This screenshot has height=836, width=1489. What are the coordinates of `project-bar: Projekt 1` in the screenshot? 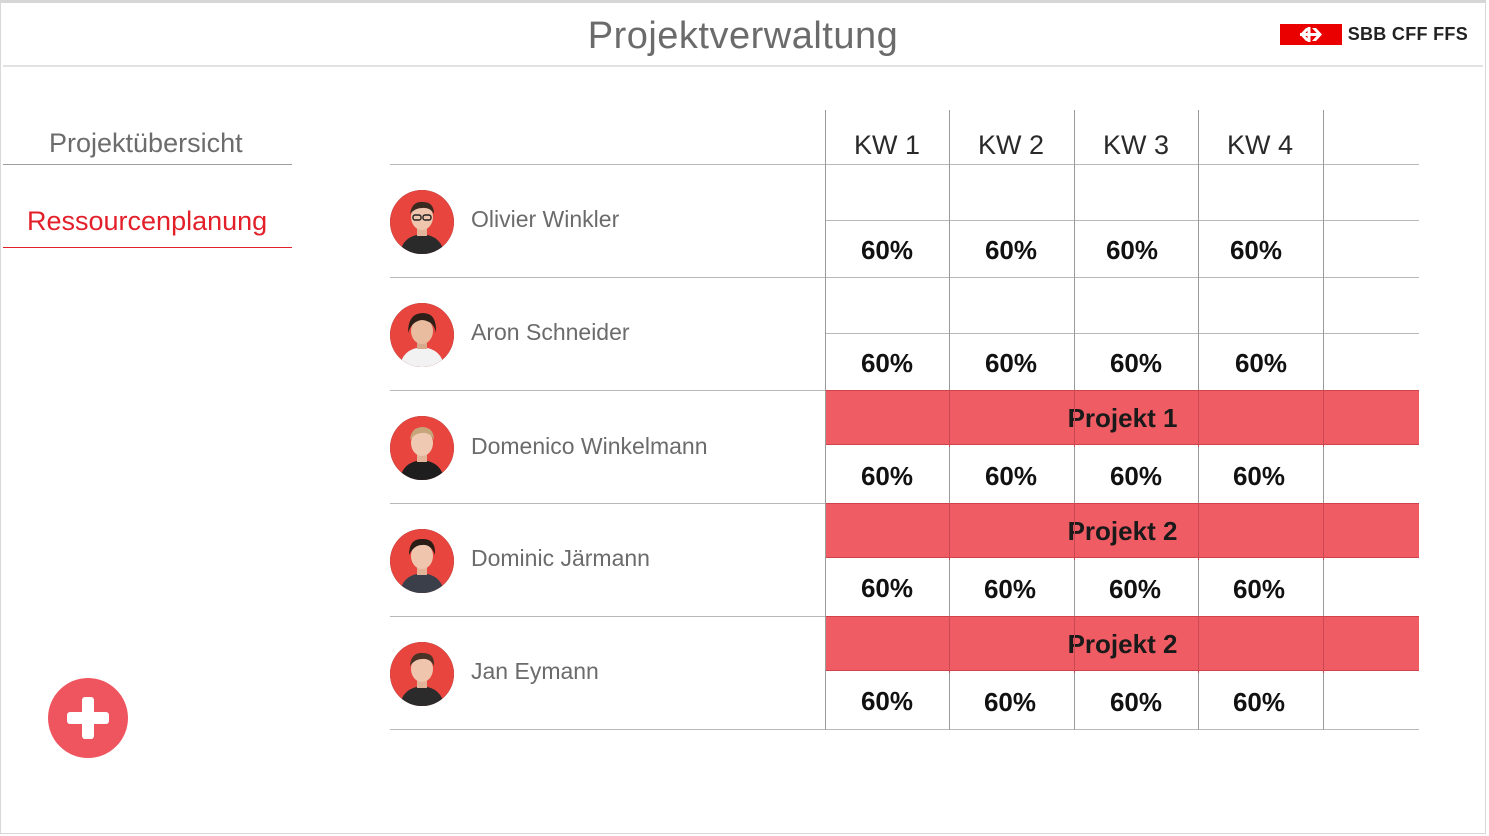 It's located at (1122, 417).